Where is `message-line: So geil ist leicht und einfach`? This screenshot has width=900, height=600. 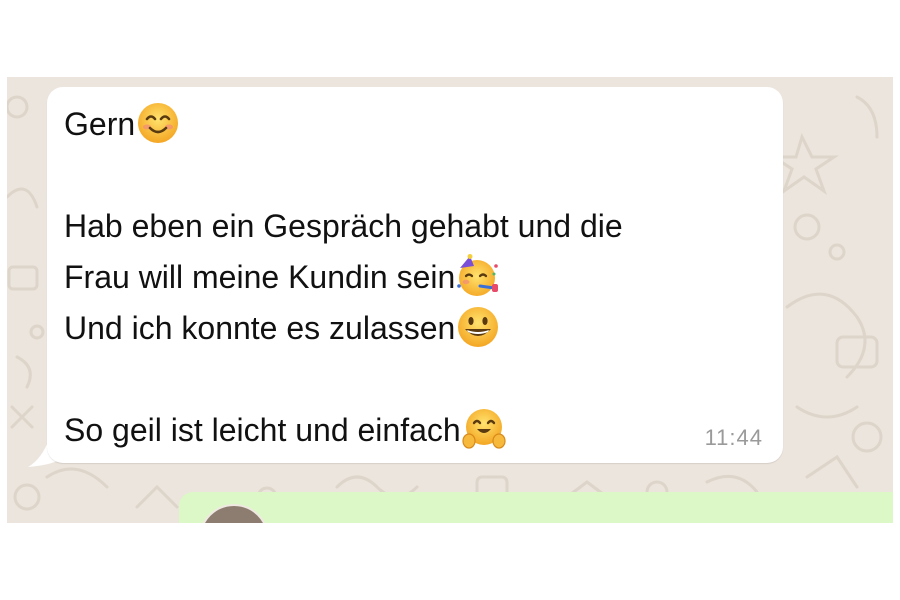 message-line: So geil ist leicht und einfach is located at coordinates (409, 430).